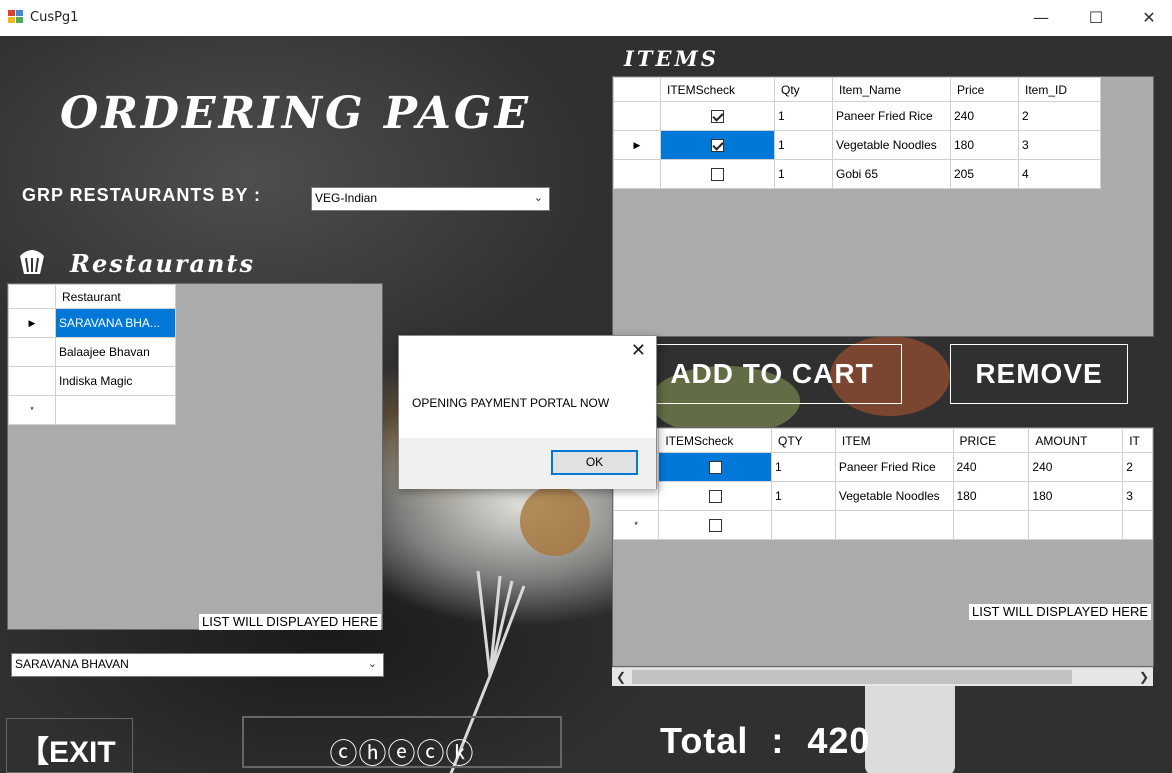 This screenshot has width=1172, height=773. I want to click on table-row: 1 Vegetable Noodles 180 180 3, so click(883, 496).